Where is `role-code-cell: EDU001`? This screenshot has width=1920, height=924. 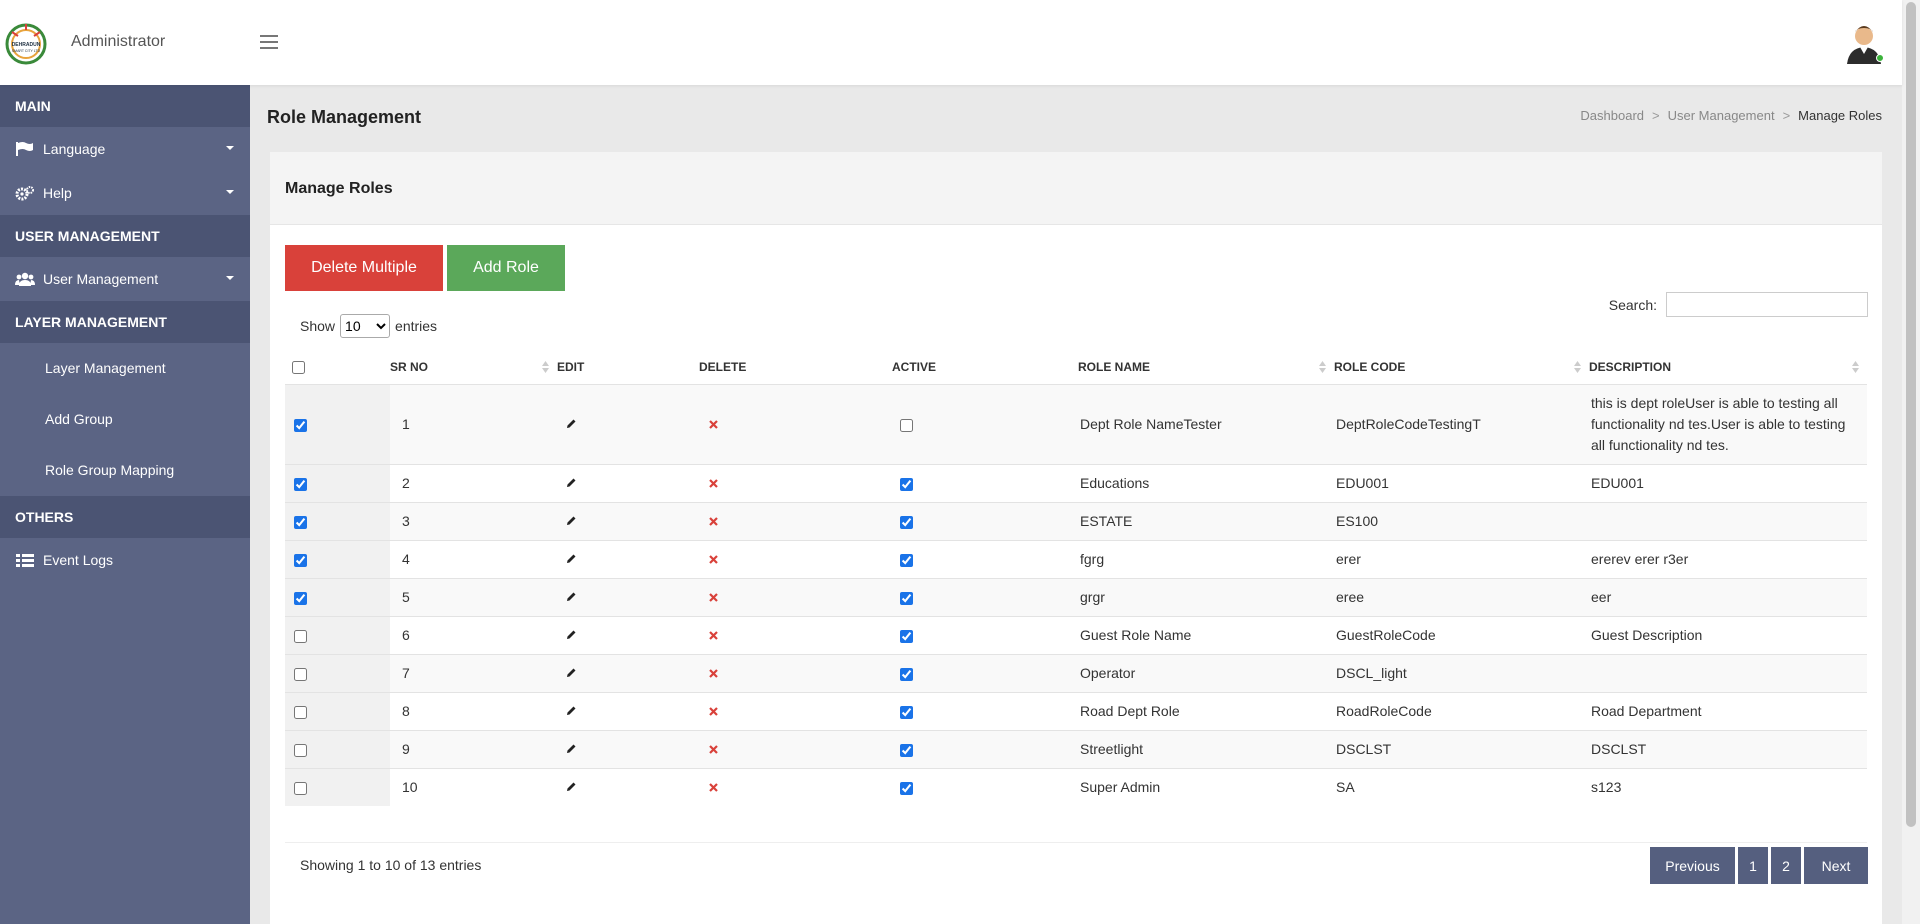 role-code-cell: EDU001 is located at coordinates (1362, 483).